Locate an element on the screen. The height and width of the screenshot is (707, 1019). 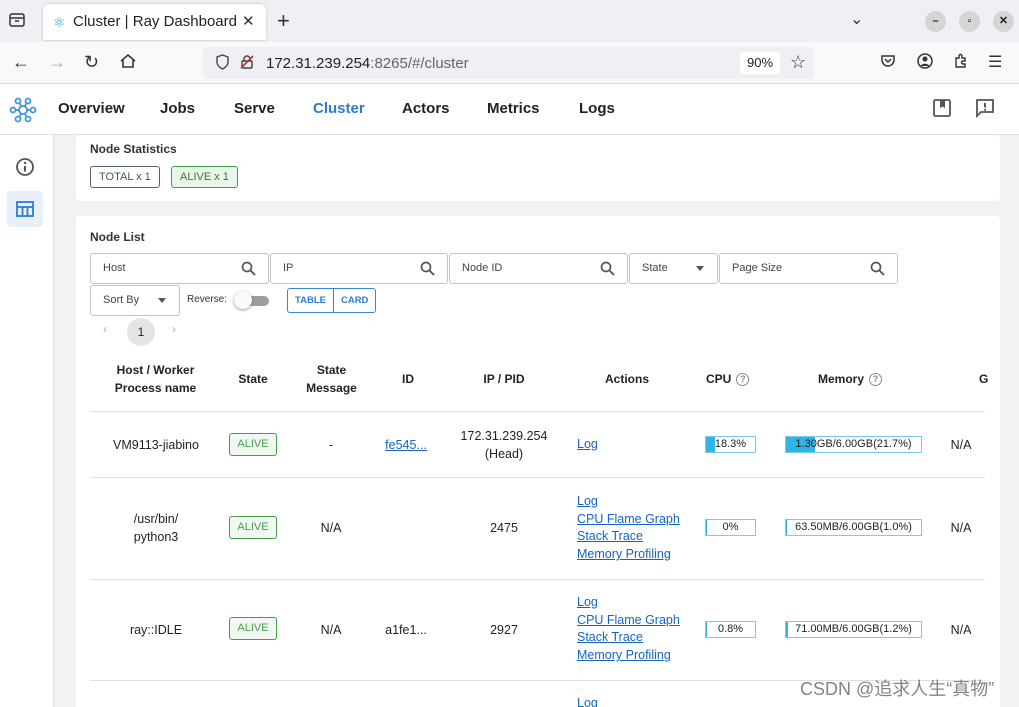
actions-cell: Log is located at coordinates (587, 701).